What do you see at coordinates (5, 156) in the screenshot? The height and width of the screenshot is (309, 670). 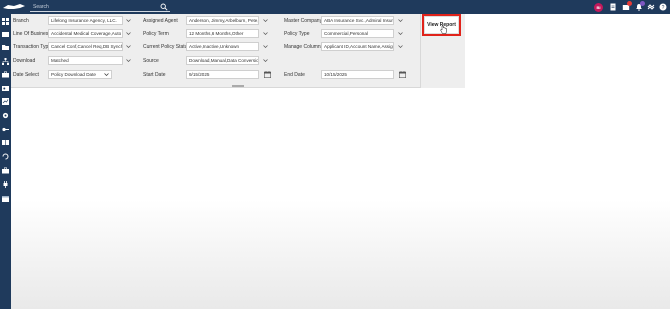 I see `refresh-icon` at bounding box center [5, 156].